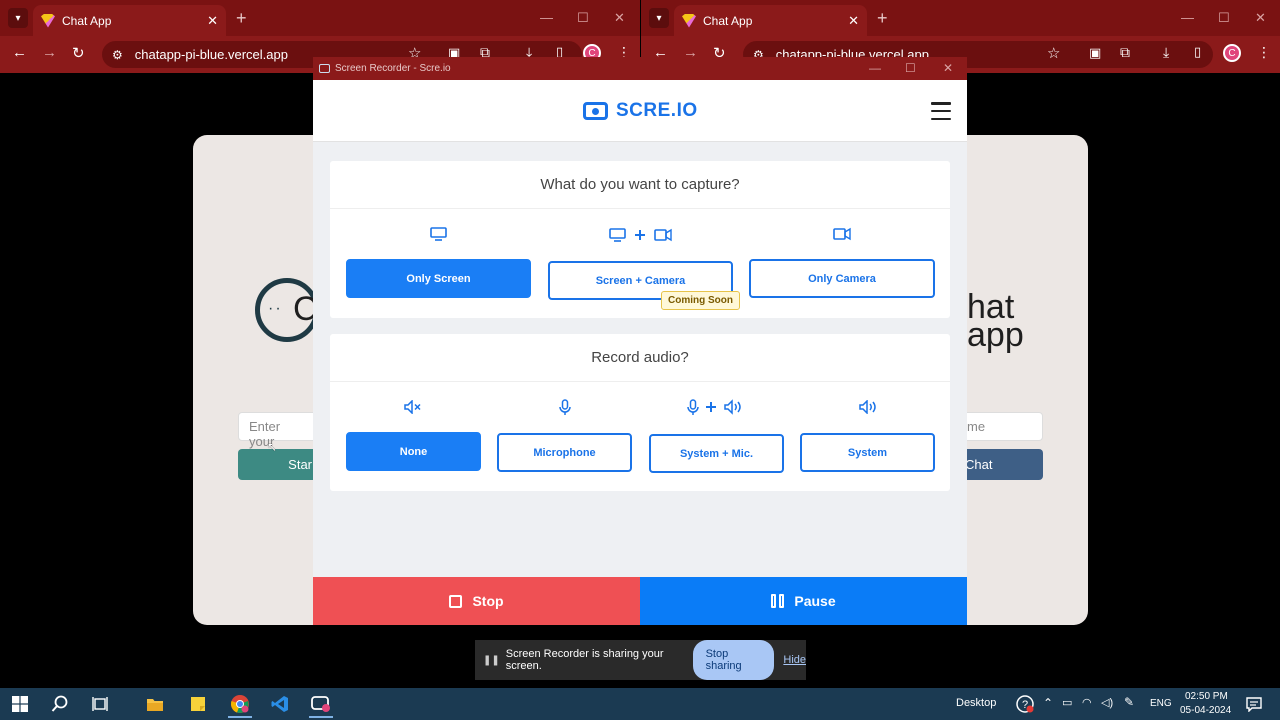  I want to click on battery-icon: ▭, so click(1067, 702).